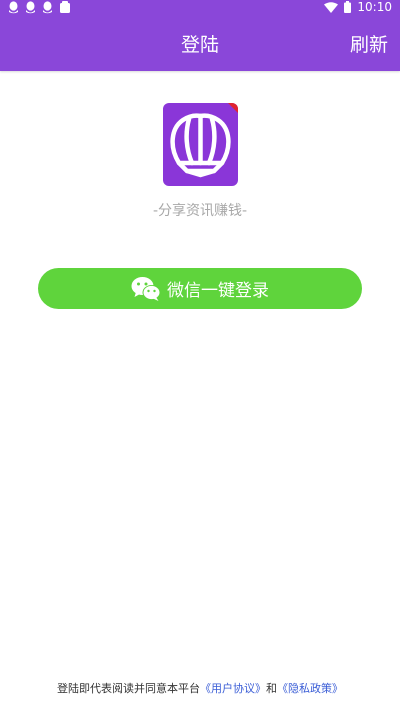 This screenshot has height=710, width=400. What do you see at coordinates (369, 43) in the screenshot?
I see `refresh-button: 刷新` at bounding box center [369, 43].